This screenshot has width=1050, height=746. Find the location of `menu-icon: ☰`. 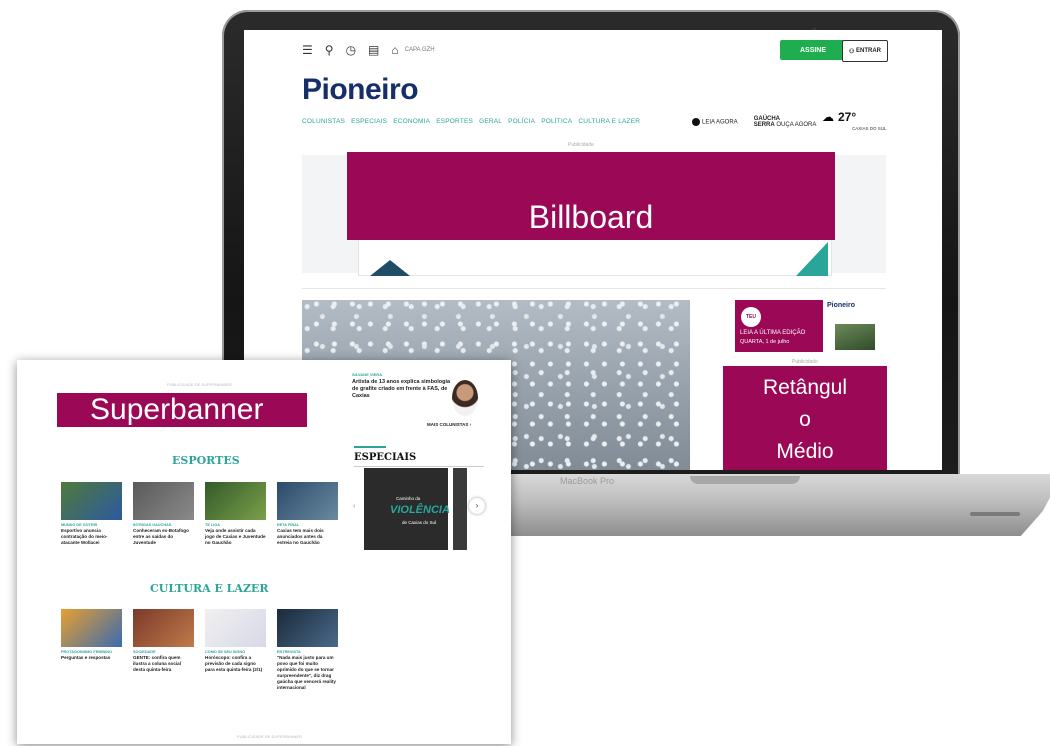

menu-icon: ☰ is located at coordinates (307, 50).